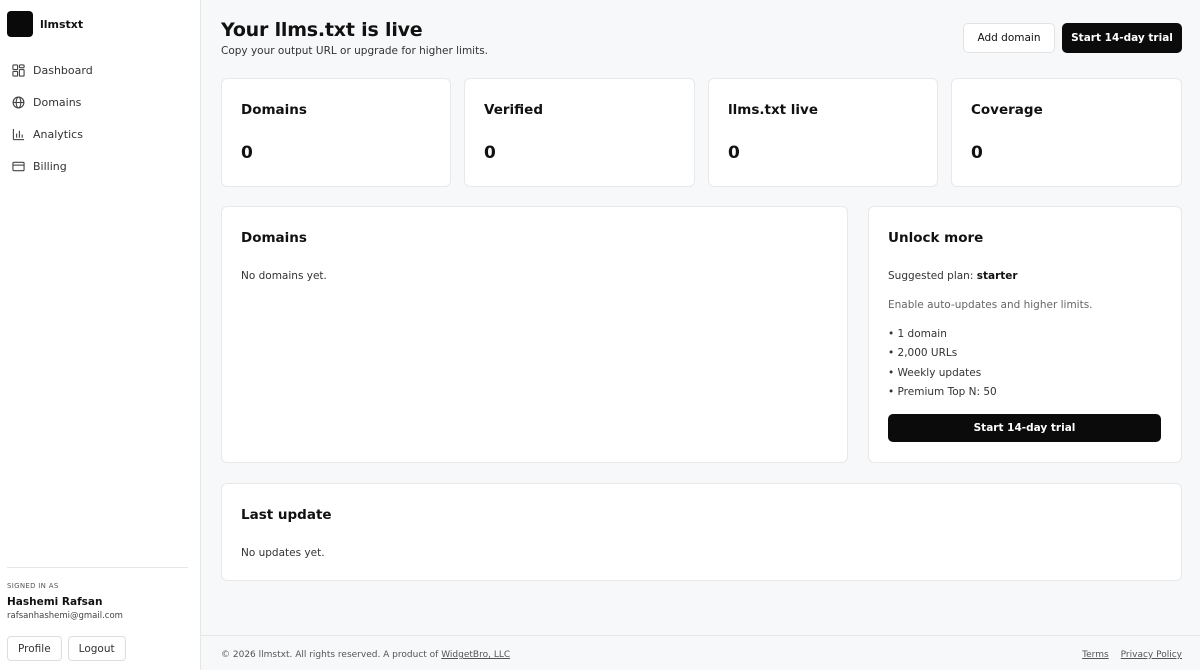 Image resolution: width=1200 pixels, height=670 pixels. Describe the element at coordinates (274, 110) in the screenshot. I see `stat-label: Domains` at that location.